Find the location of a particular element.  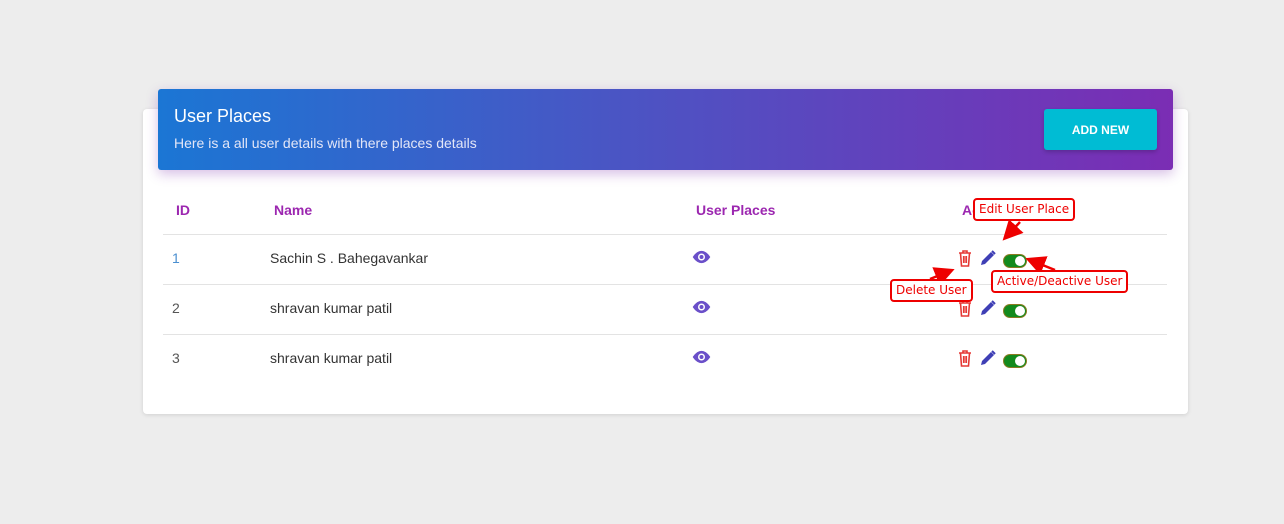

edit-arrow is located at coordinates (1013, 230).